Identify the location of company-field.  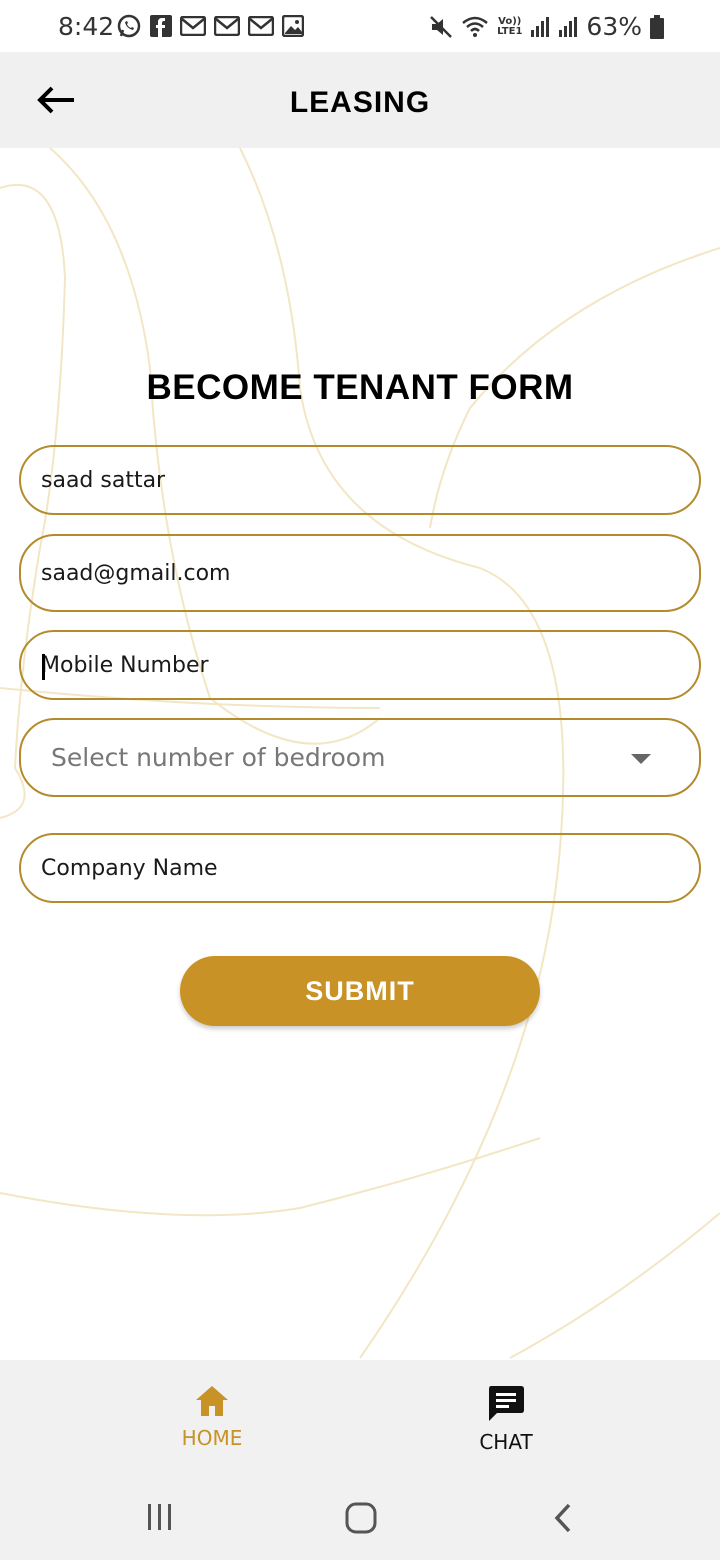
(360, 868).